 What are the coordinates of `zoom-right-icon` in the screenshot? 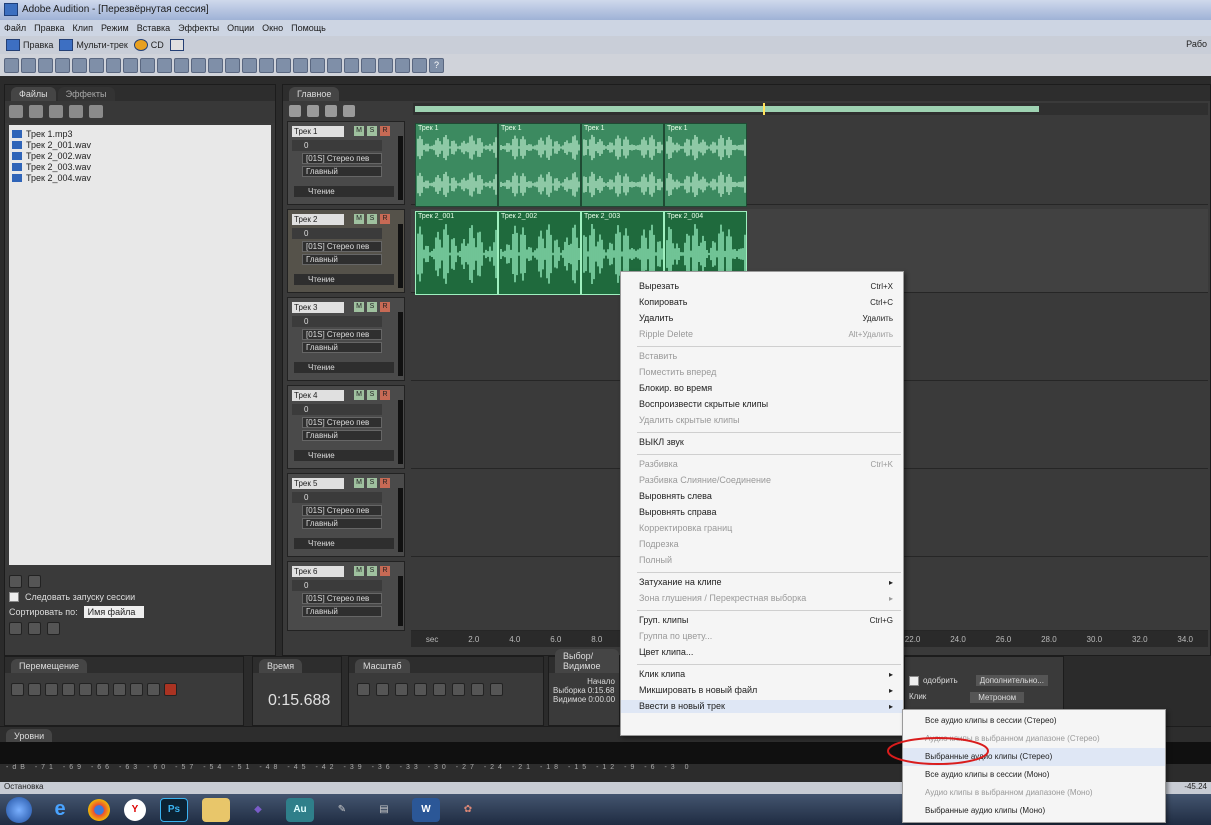 It's located at (458, 689).